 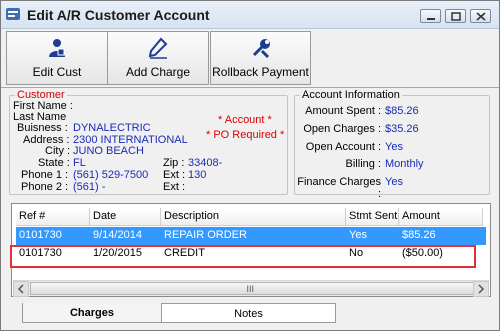 I want to click on maximize-icon, so click(x=456, y=16).